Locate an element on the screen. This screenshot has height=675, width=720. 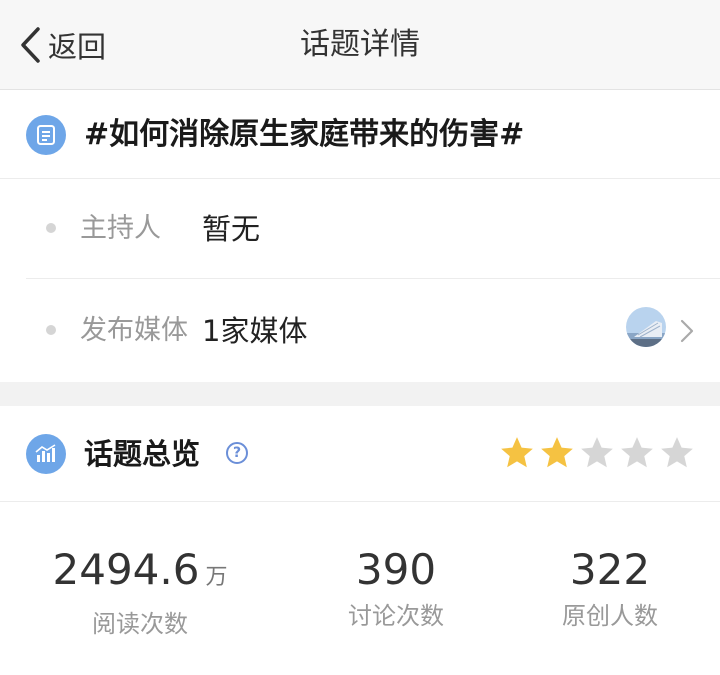
stat-label: 讨论次数 is located at coordinates (396, 616).